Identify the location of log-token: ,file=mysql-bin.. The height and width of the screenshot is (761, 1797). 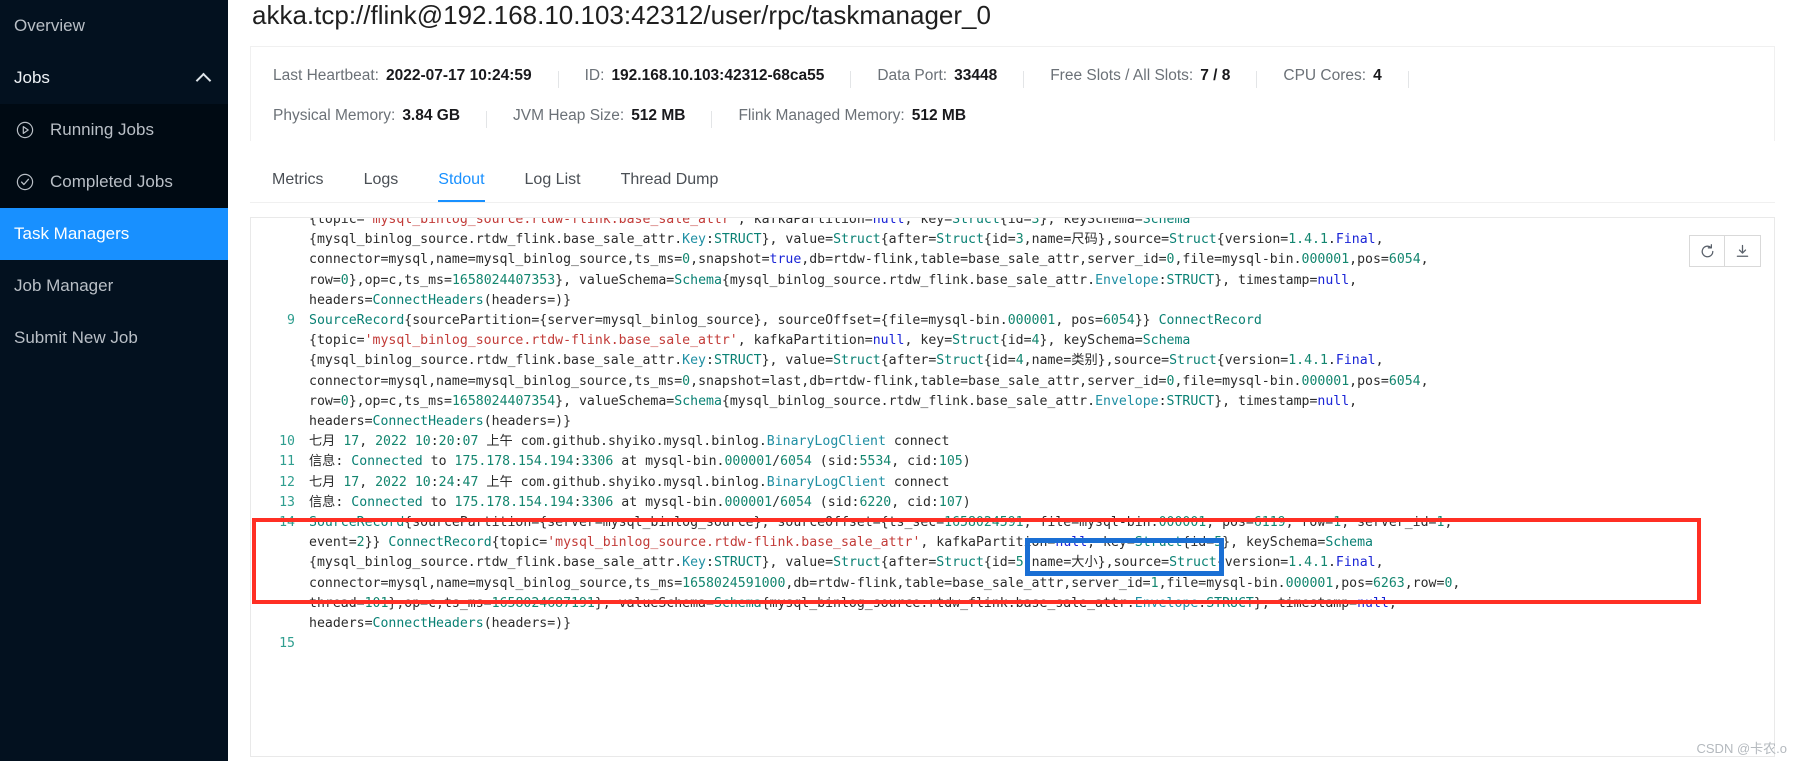
(1238, 260).